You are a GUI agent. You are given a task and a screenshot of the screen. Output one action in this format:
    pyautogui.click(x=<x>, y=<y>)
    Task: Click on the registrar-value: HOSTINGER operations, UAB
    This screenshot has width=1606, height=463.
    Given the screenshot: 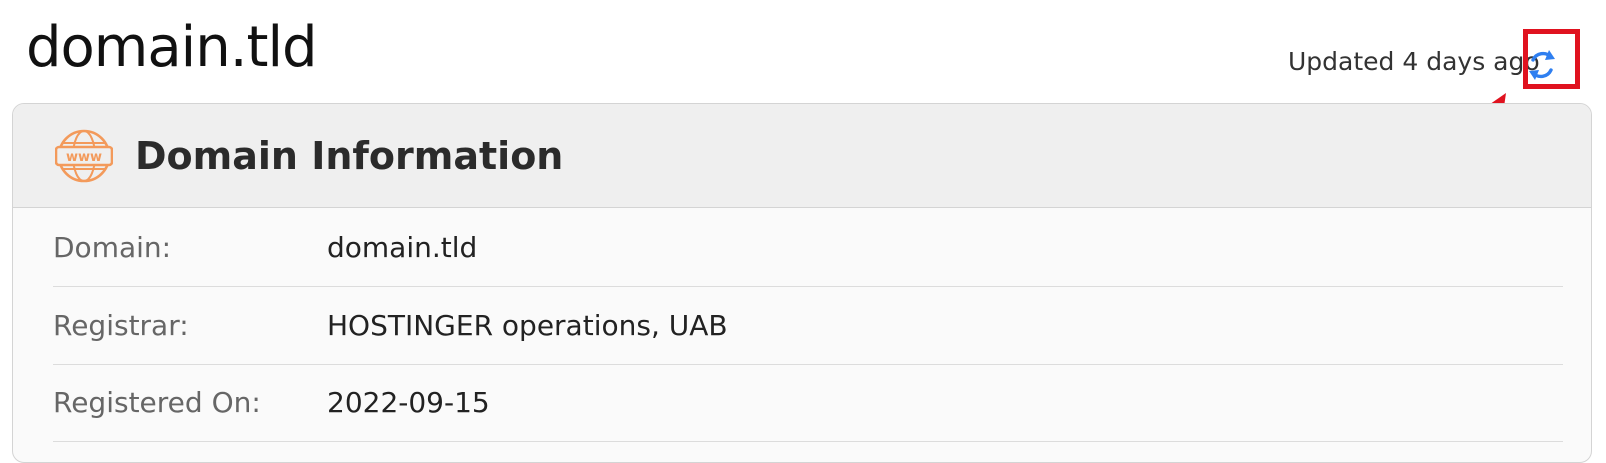 What is the action you would take?
    pyautogui.click(x=527, y=325)
    